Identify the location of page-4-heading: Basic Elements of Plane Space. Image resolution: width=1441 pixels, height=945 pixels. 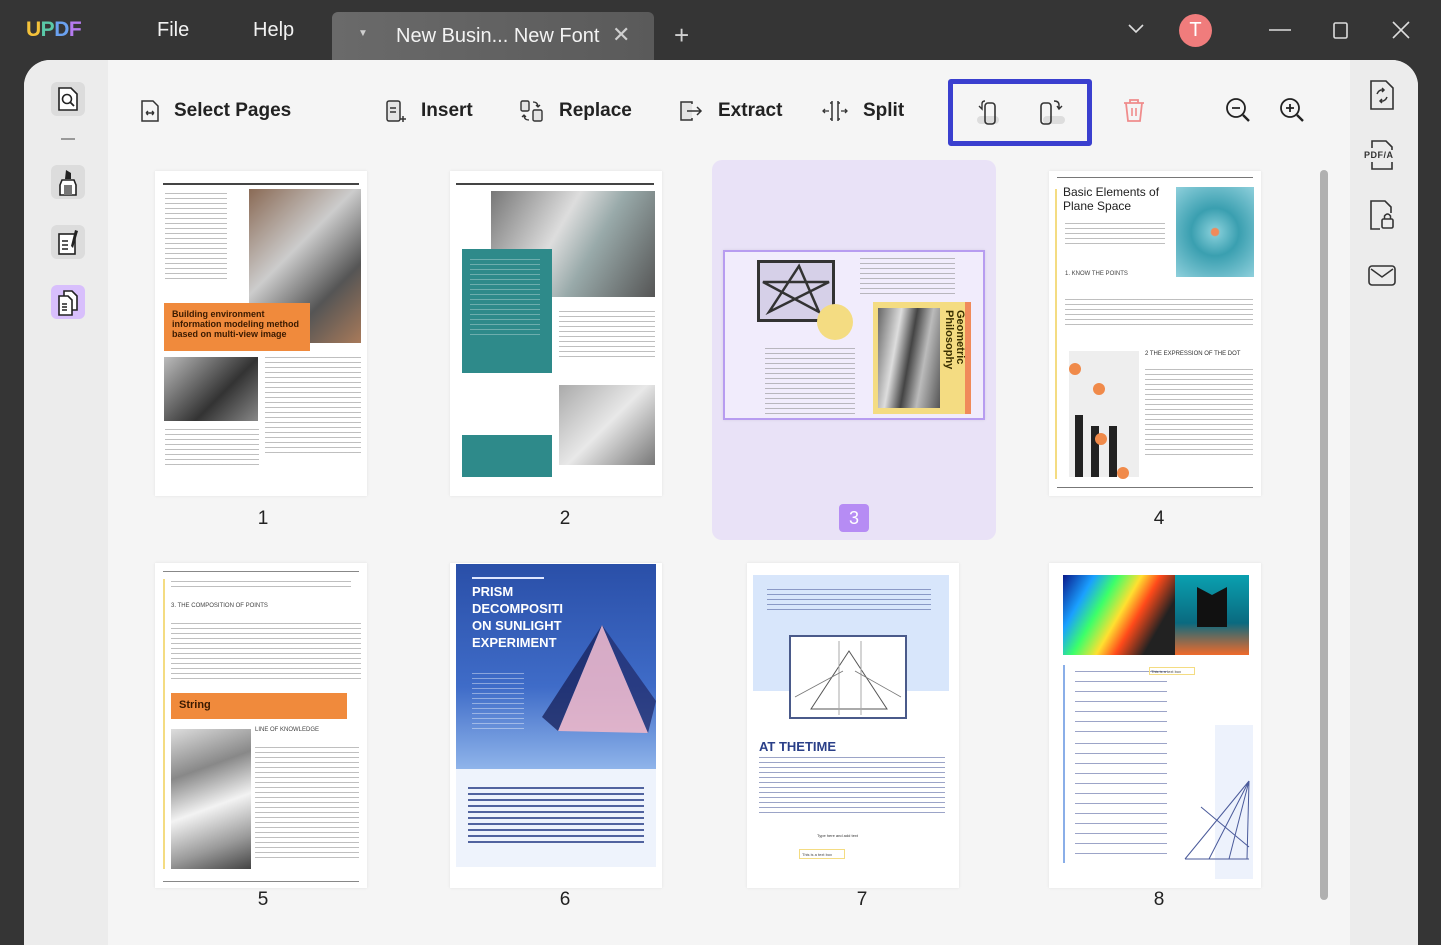
(1111, 199).